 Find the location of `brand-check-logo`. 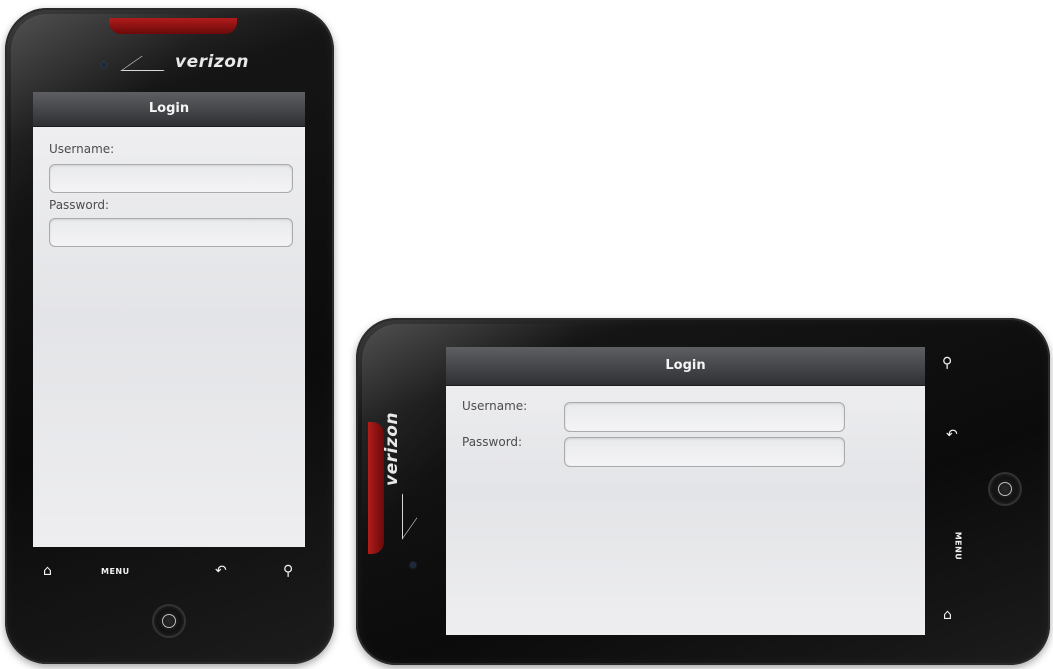

brand-check-logo is located at coordinates (409, 506).